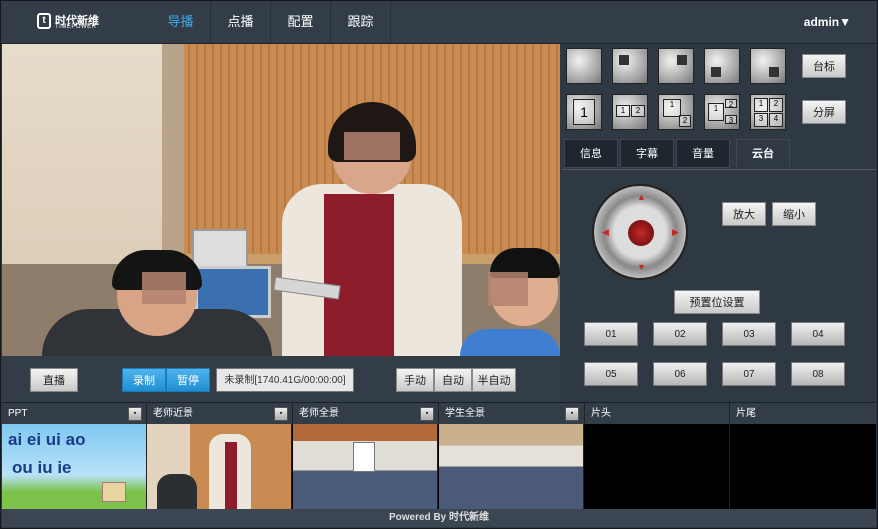 This screenshot has height=529, width=878. I want to click on nav-item-config: 配置, so click(301, 22).